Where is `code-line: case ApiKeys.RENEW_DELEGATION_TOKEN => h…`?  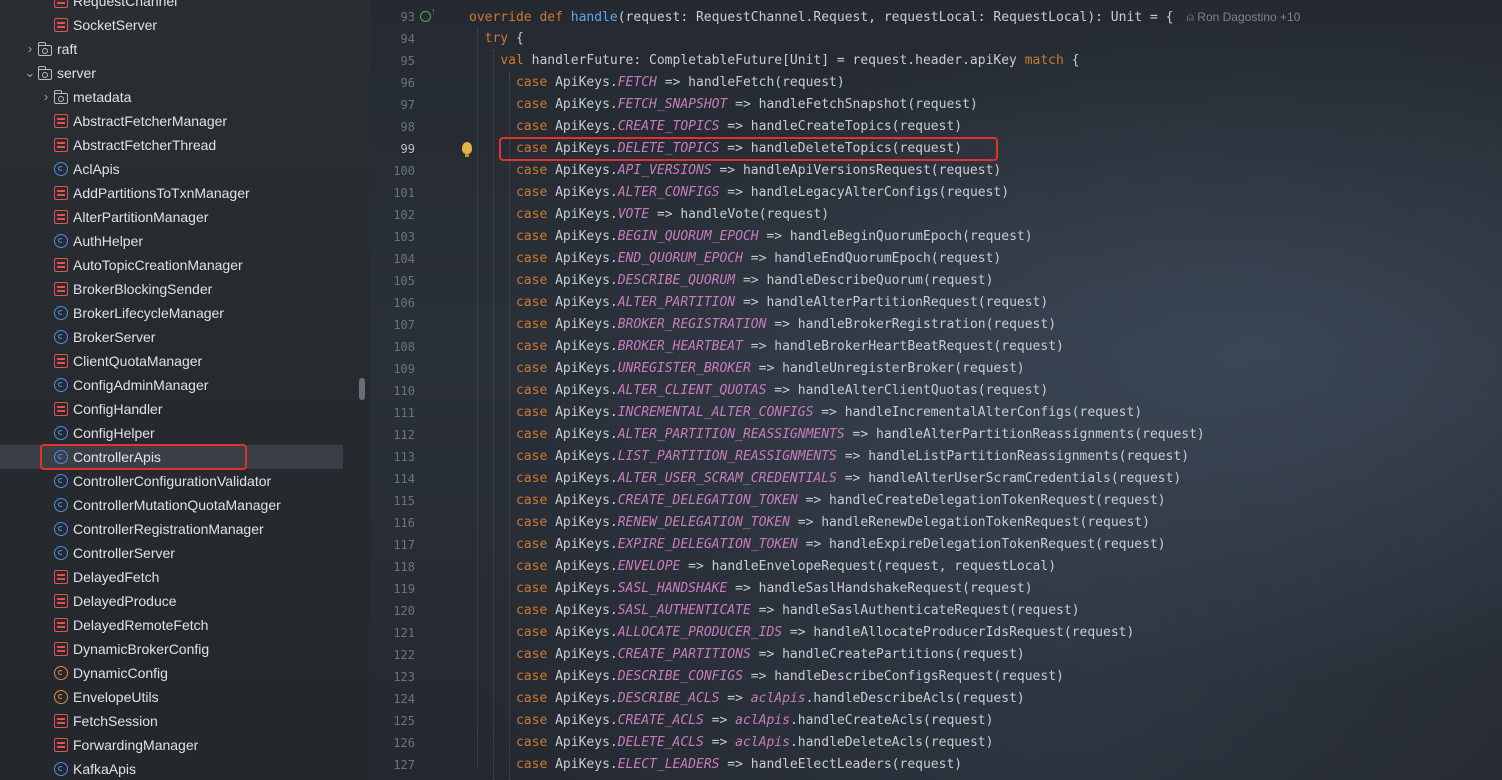 code-line: case ApiKeys.RENEW_DELEGATION_TOKEN => h… is located at coordinates (809, 523).